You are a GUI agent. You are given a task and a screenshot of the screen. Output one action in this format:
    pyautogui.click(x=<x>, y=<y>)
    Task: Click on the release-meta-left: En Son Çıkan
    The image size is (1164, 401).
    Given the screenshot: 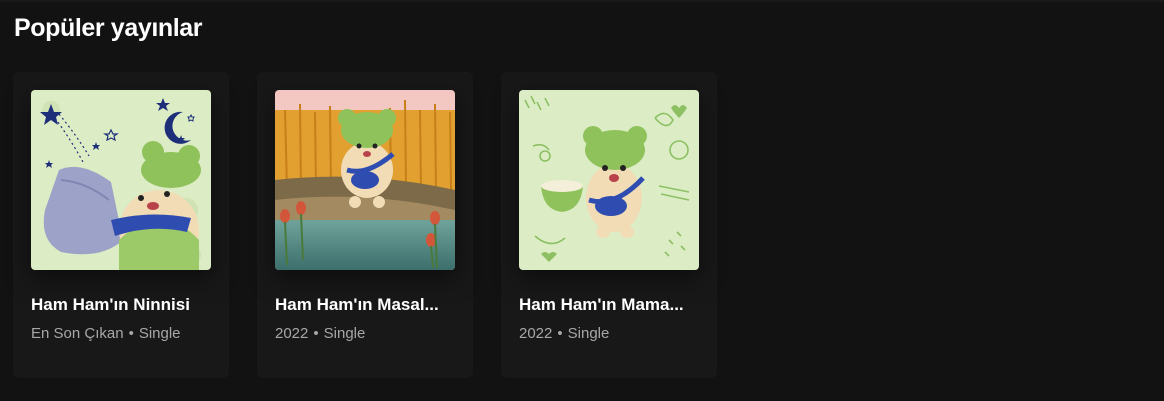 What is the action you would take?
    pyautogui.click(x=77, y=333)
    